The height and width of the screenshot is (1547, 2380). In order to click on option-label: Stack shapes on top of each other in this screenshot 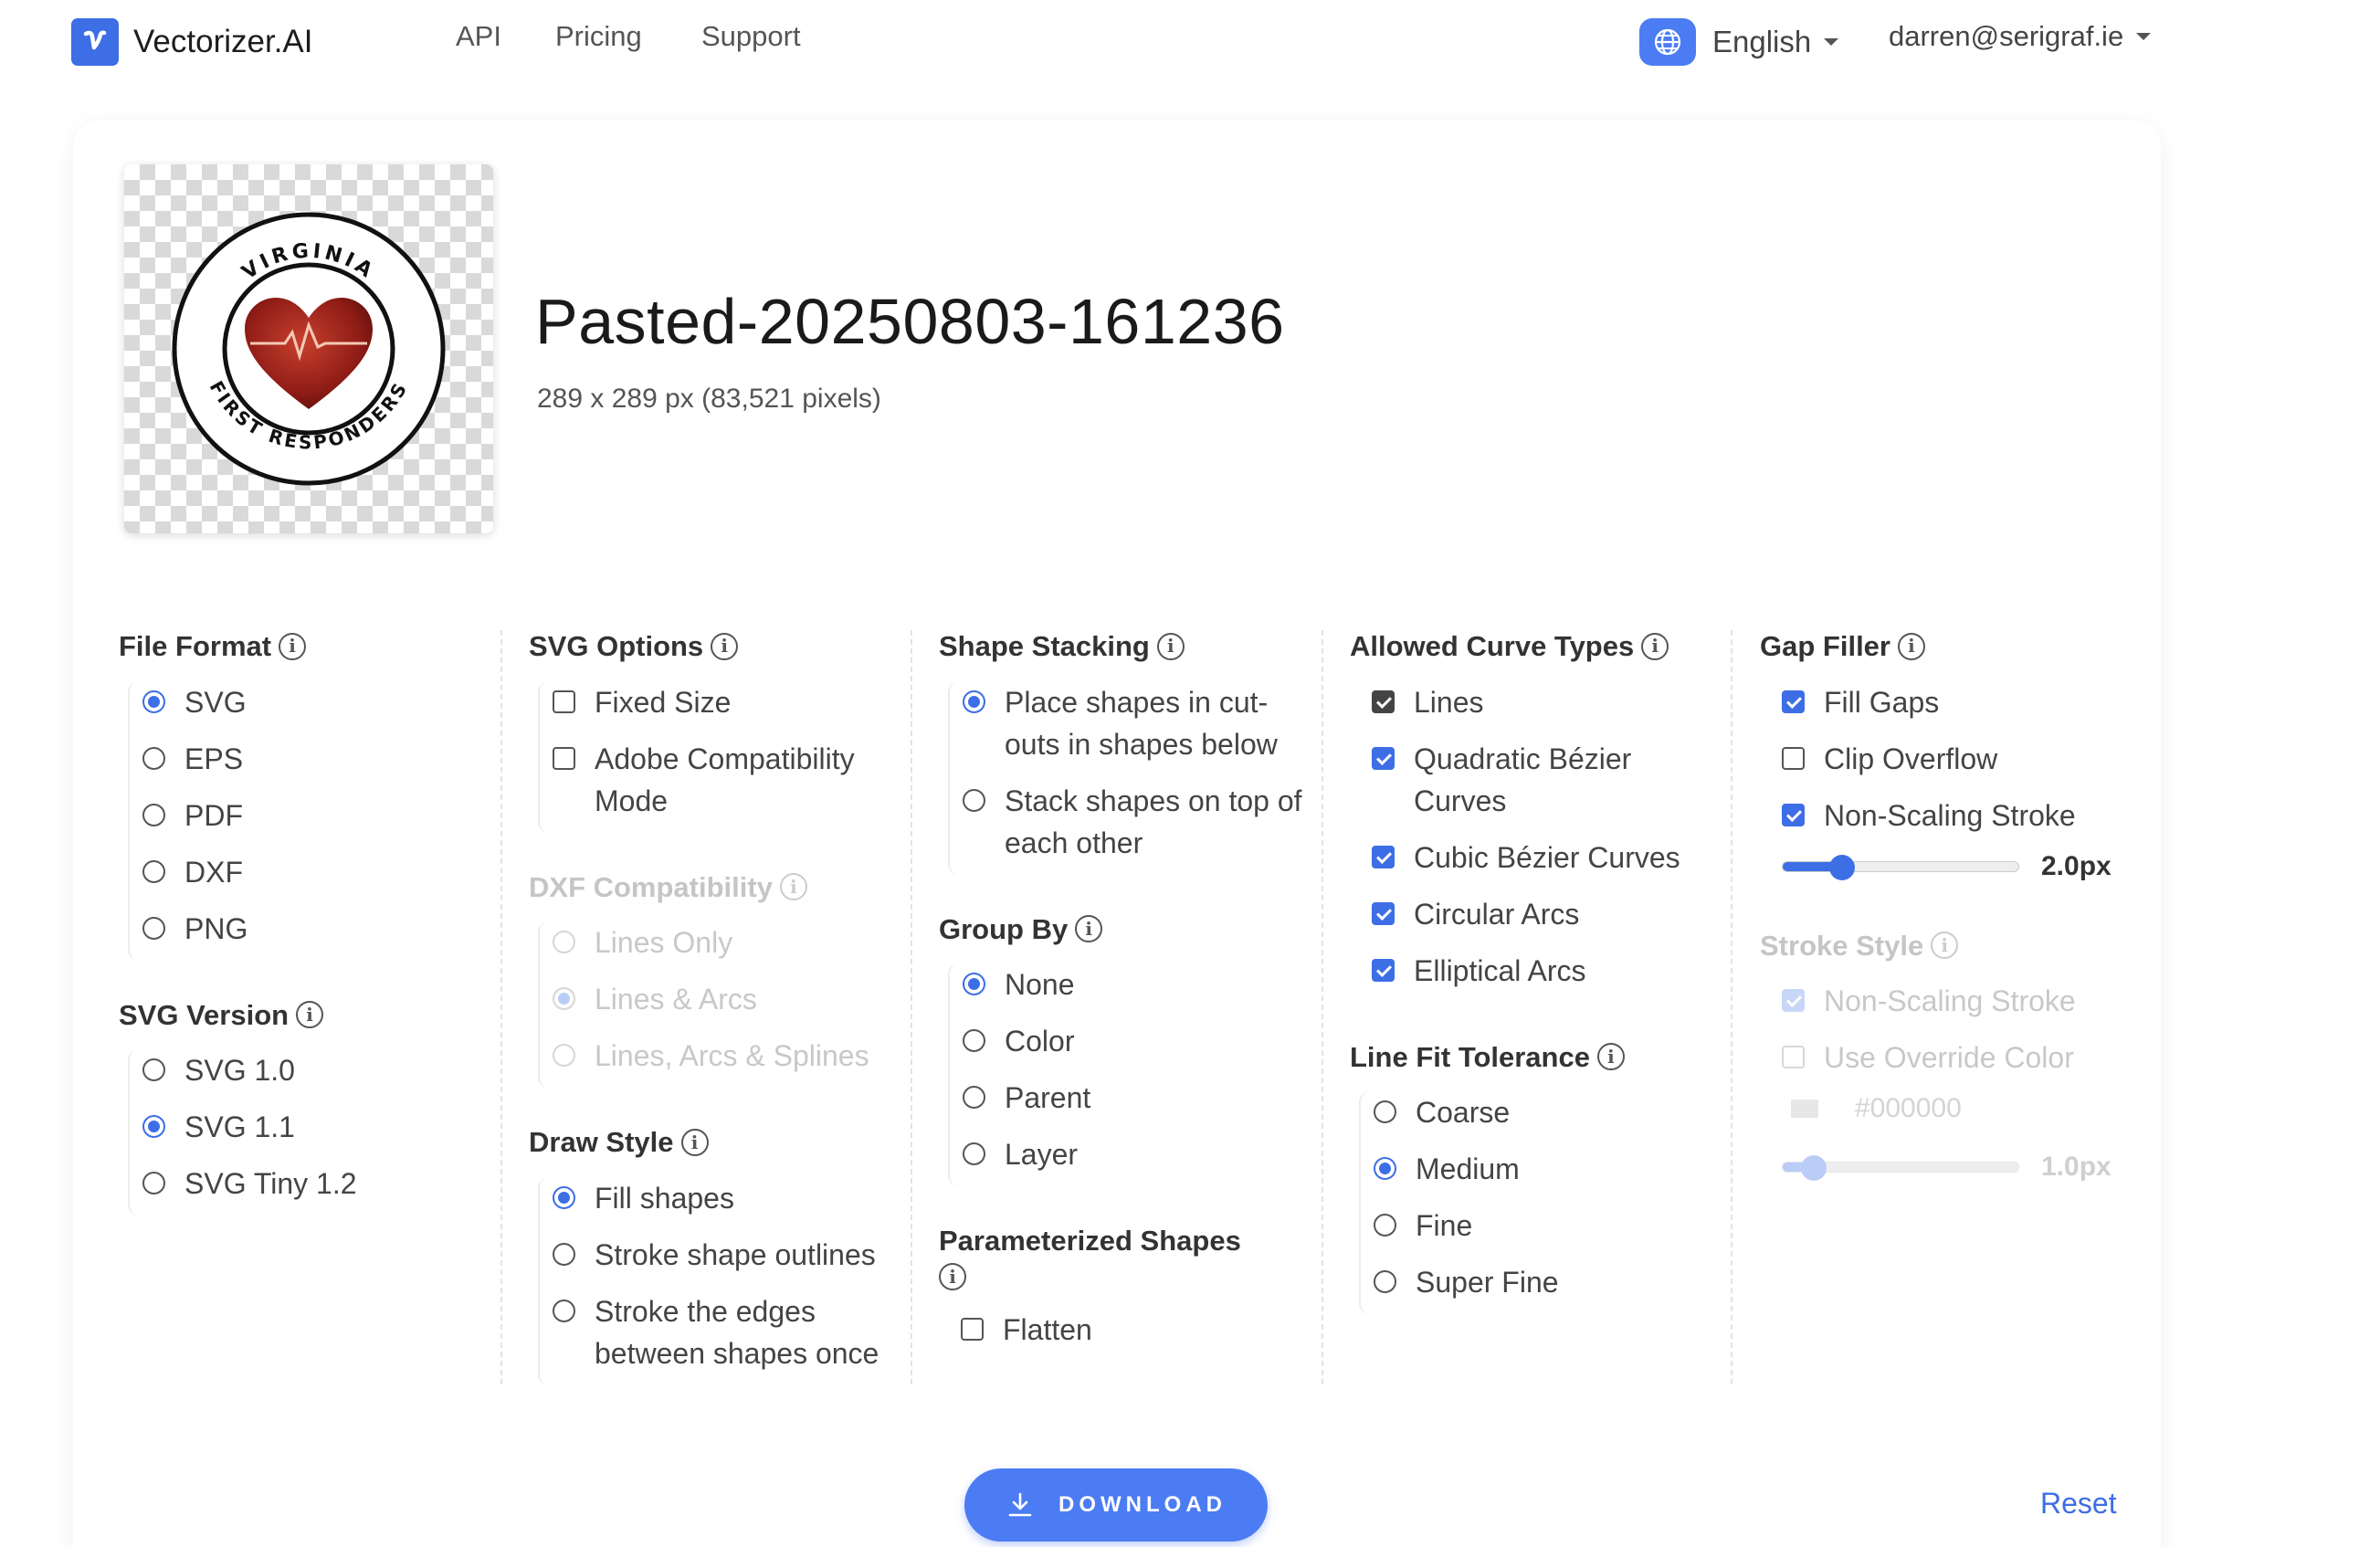, I will do `click(1153, 821)`.